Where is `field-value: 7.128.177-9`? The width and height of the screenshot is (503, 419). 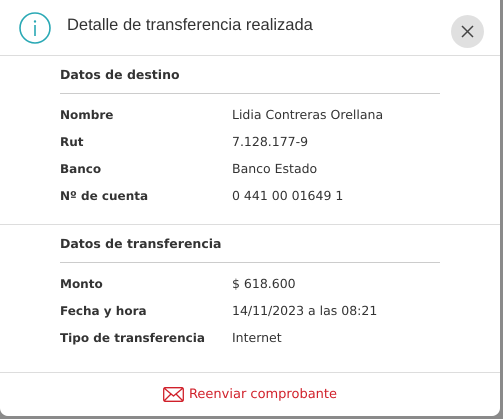
field-value: 7.128.177-9 is located at coordinates (270, 141).